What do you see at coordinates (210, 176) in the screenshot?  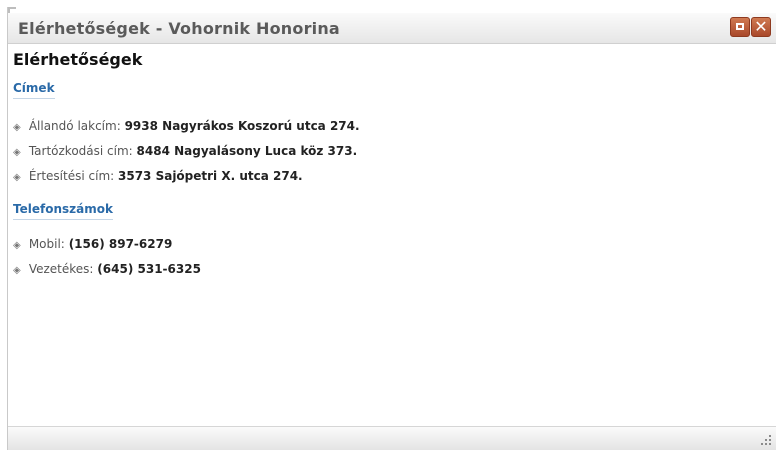 I see `address-value: 3573 Sajópetri X. utca 274.` at bounding box center [210, 176].